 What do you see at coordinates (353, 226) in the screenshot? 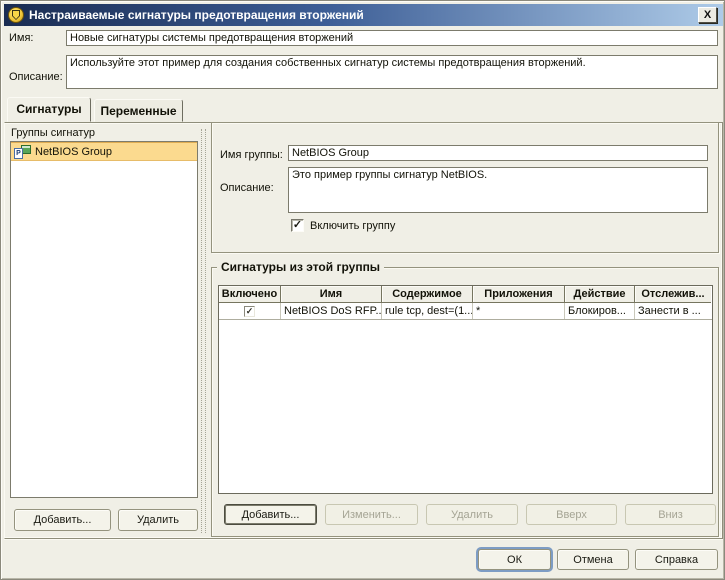
I see `enable-group-label: Включить группу` at bounding box center [353, 226].